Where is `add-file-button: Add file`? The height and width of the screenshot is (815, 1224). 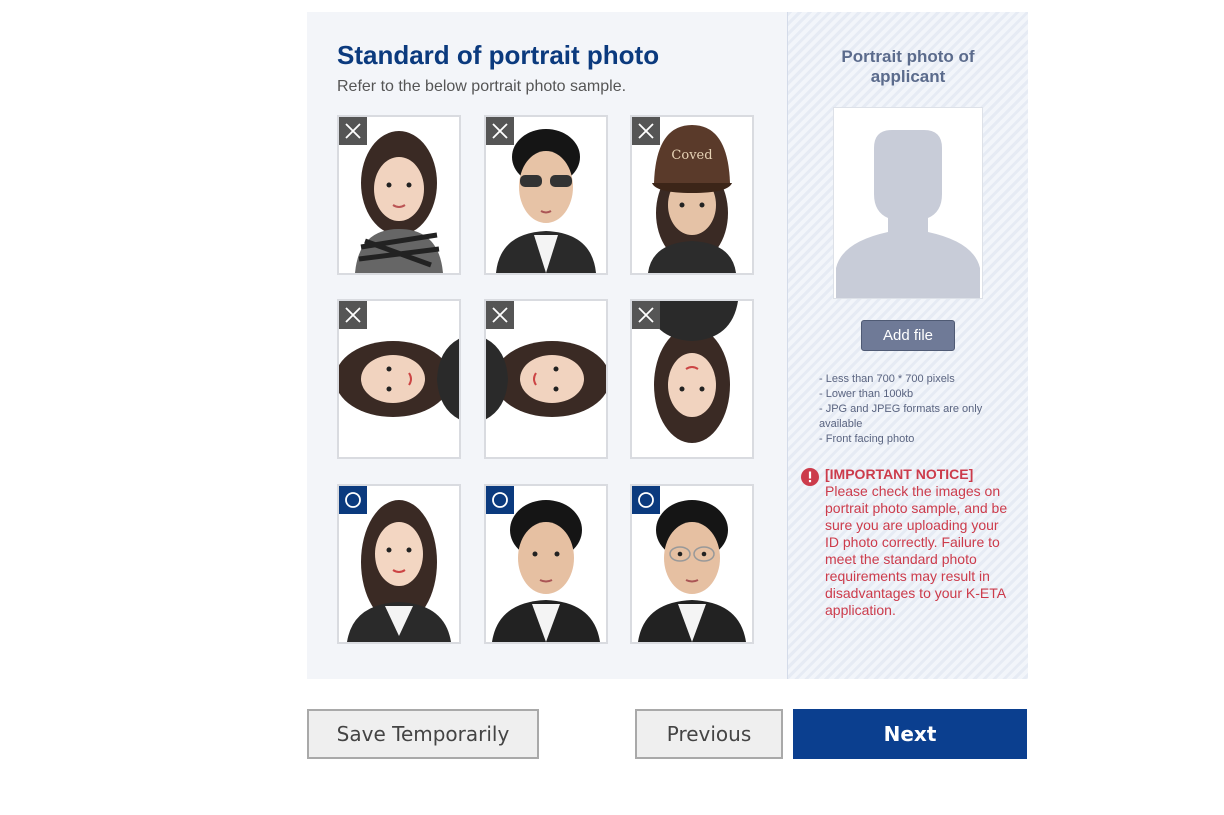
add-file-button: Add file is located at coordinates (908, 335).